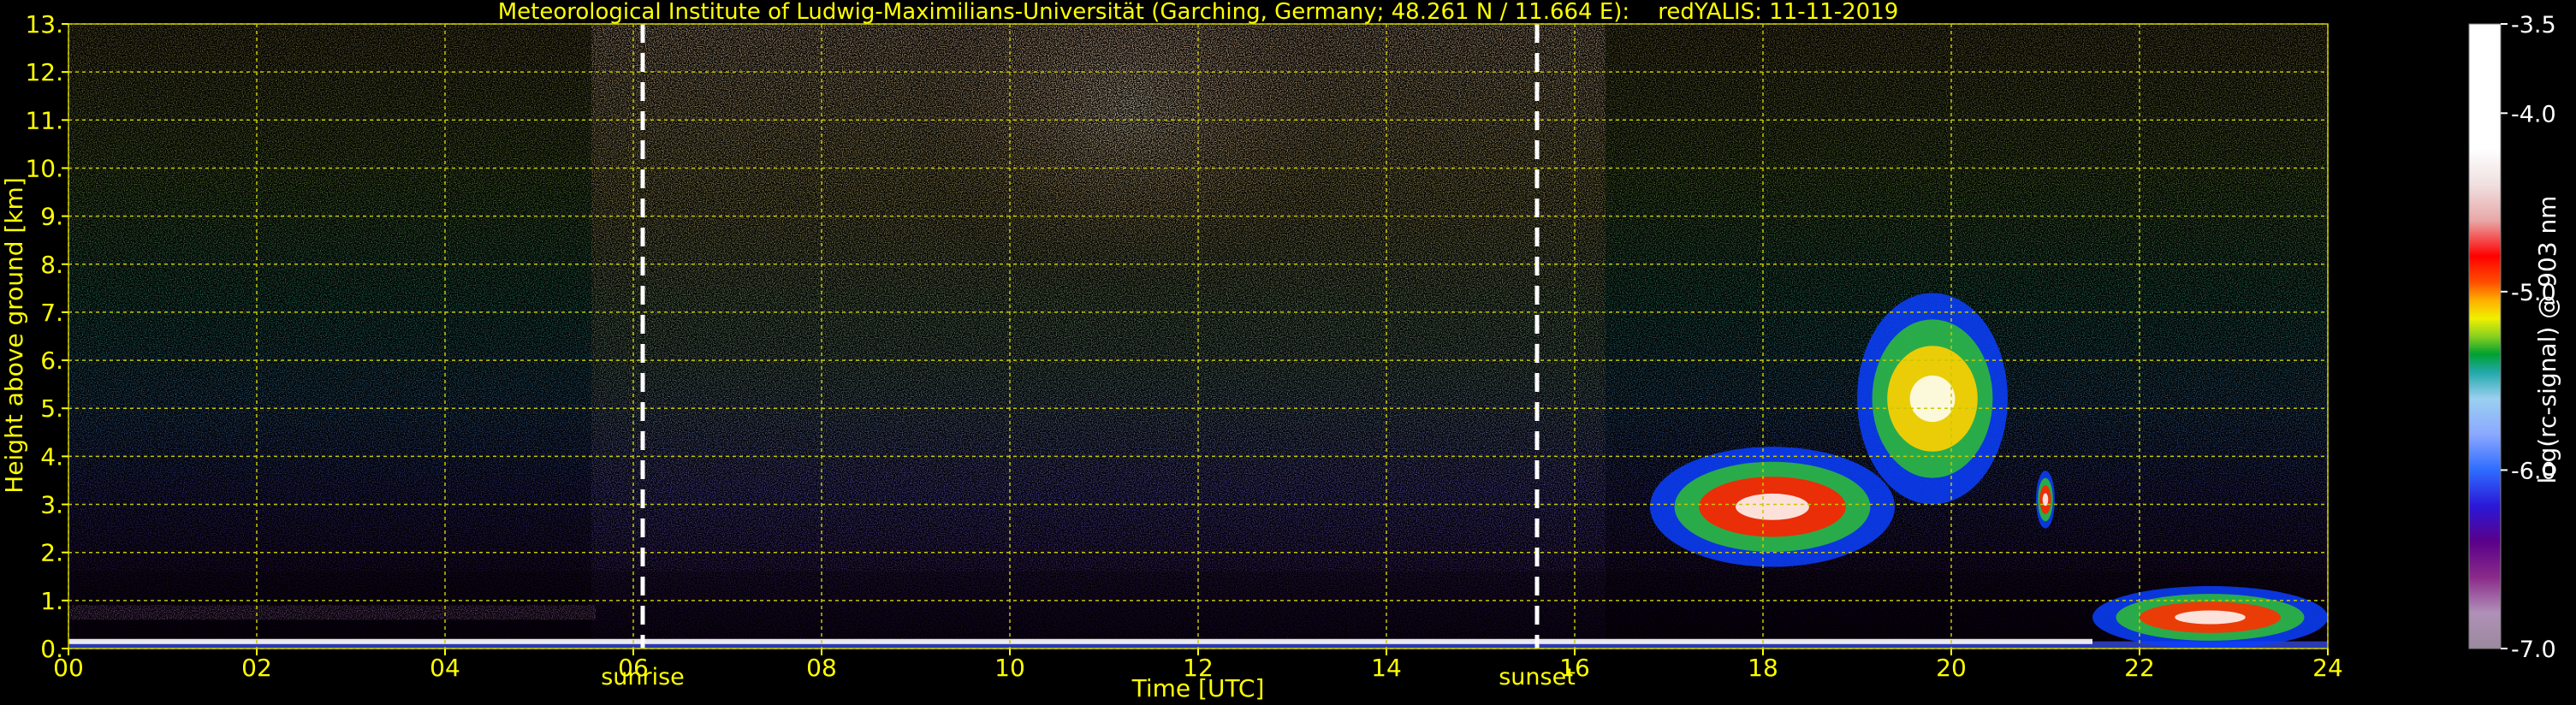 This screenshot has height=705, width=2576. I want to click on colorbar-tick-label: -7.0, so click(2533, 650).